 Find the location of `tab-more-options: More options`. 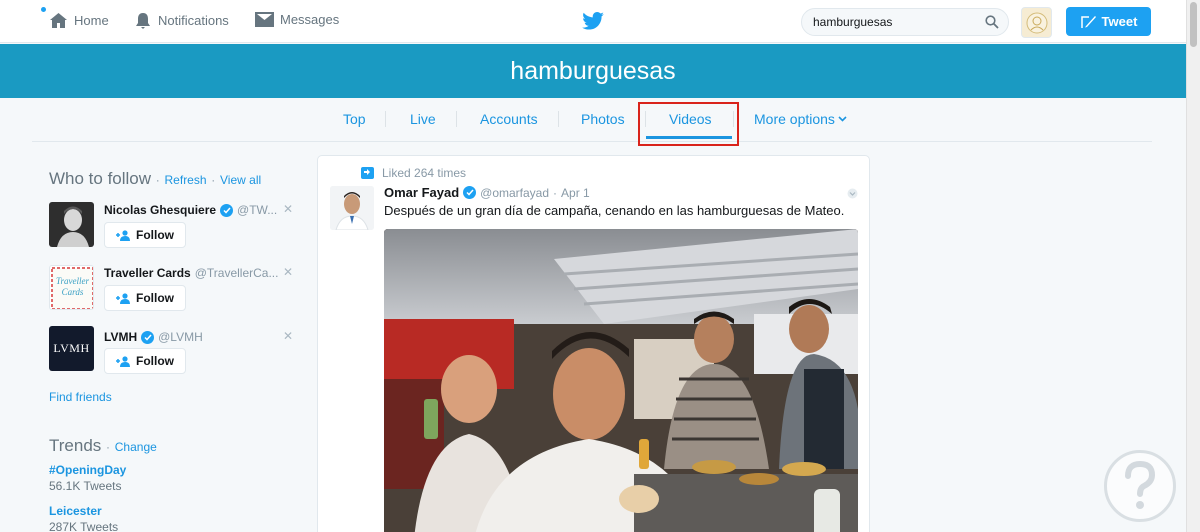

tab-more-options: More options is located at coordinates (800, 119).